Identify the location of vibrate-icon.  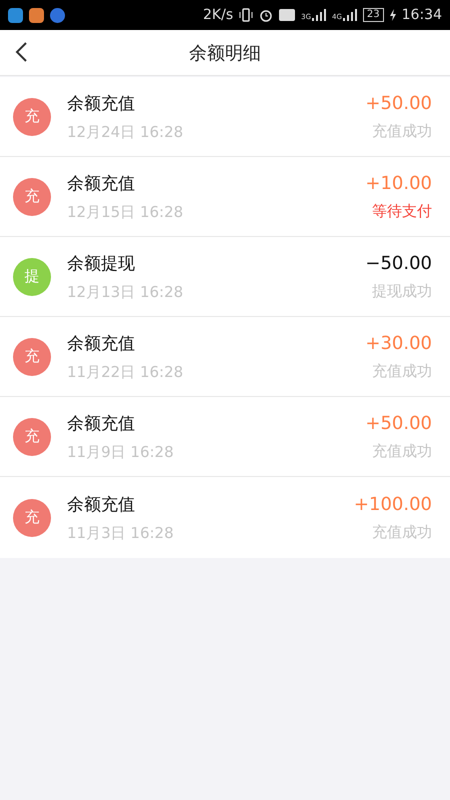
(246, 15).